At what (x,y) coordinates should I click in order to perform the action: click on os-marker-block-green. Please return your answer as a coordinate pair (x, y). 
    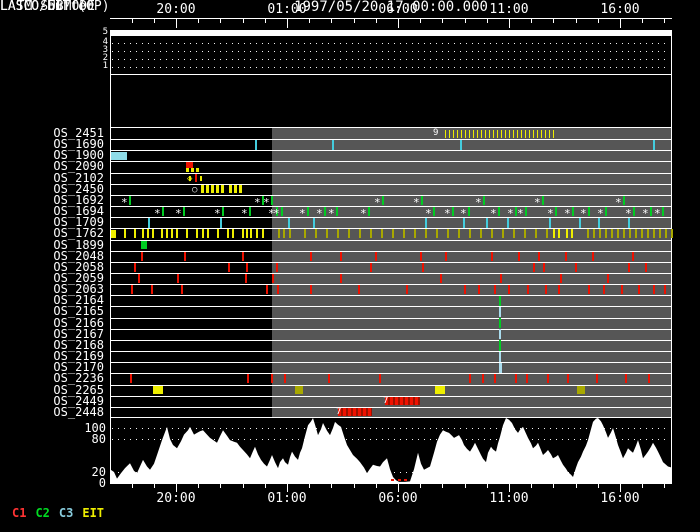
    Looking at the image, I should click on (144, 245).